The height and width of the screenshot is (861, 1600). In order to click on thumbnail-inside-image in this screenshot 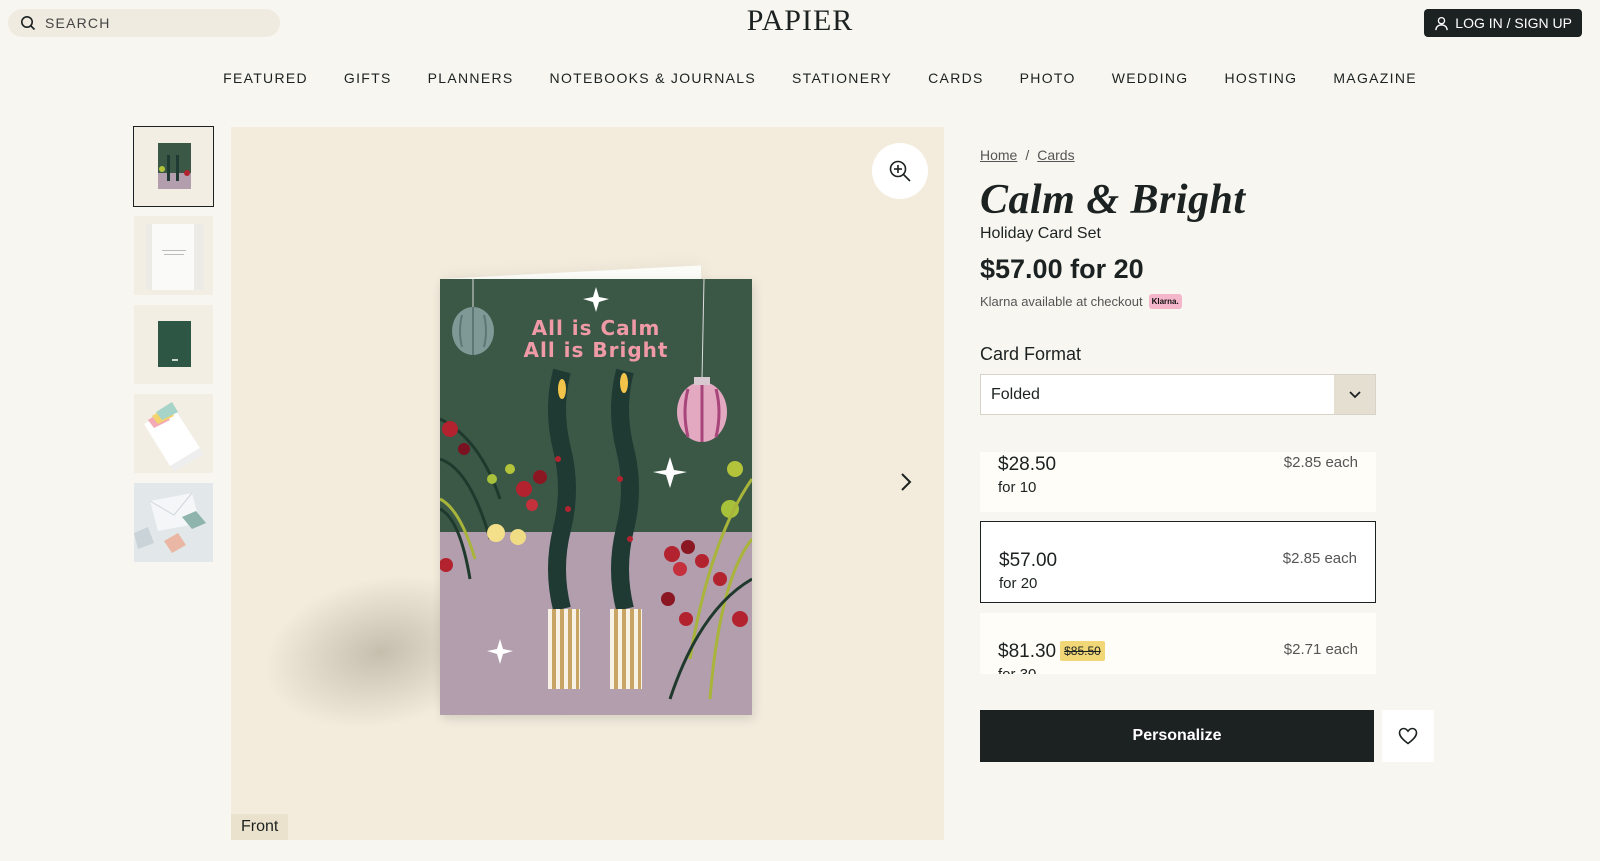, I will do `click(175, 257)`.